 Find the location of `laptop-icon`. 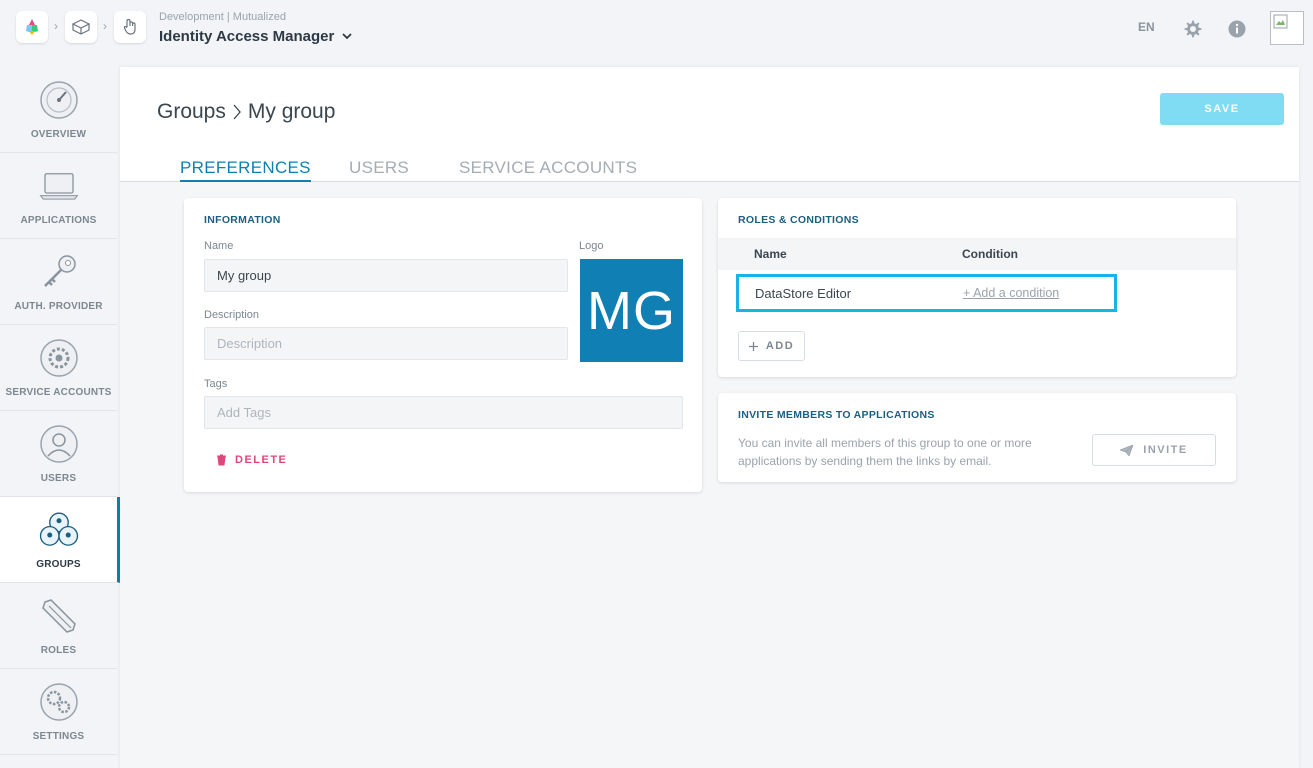

laptop-icon is located at coordinates (59, 186).